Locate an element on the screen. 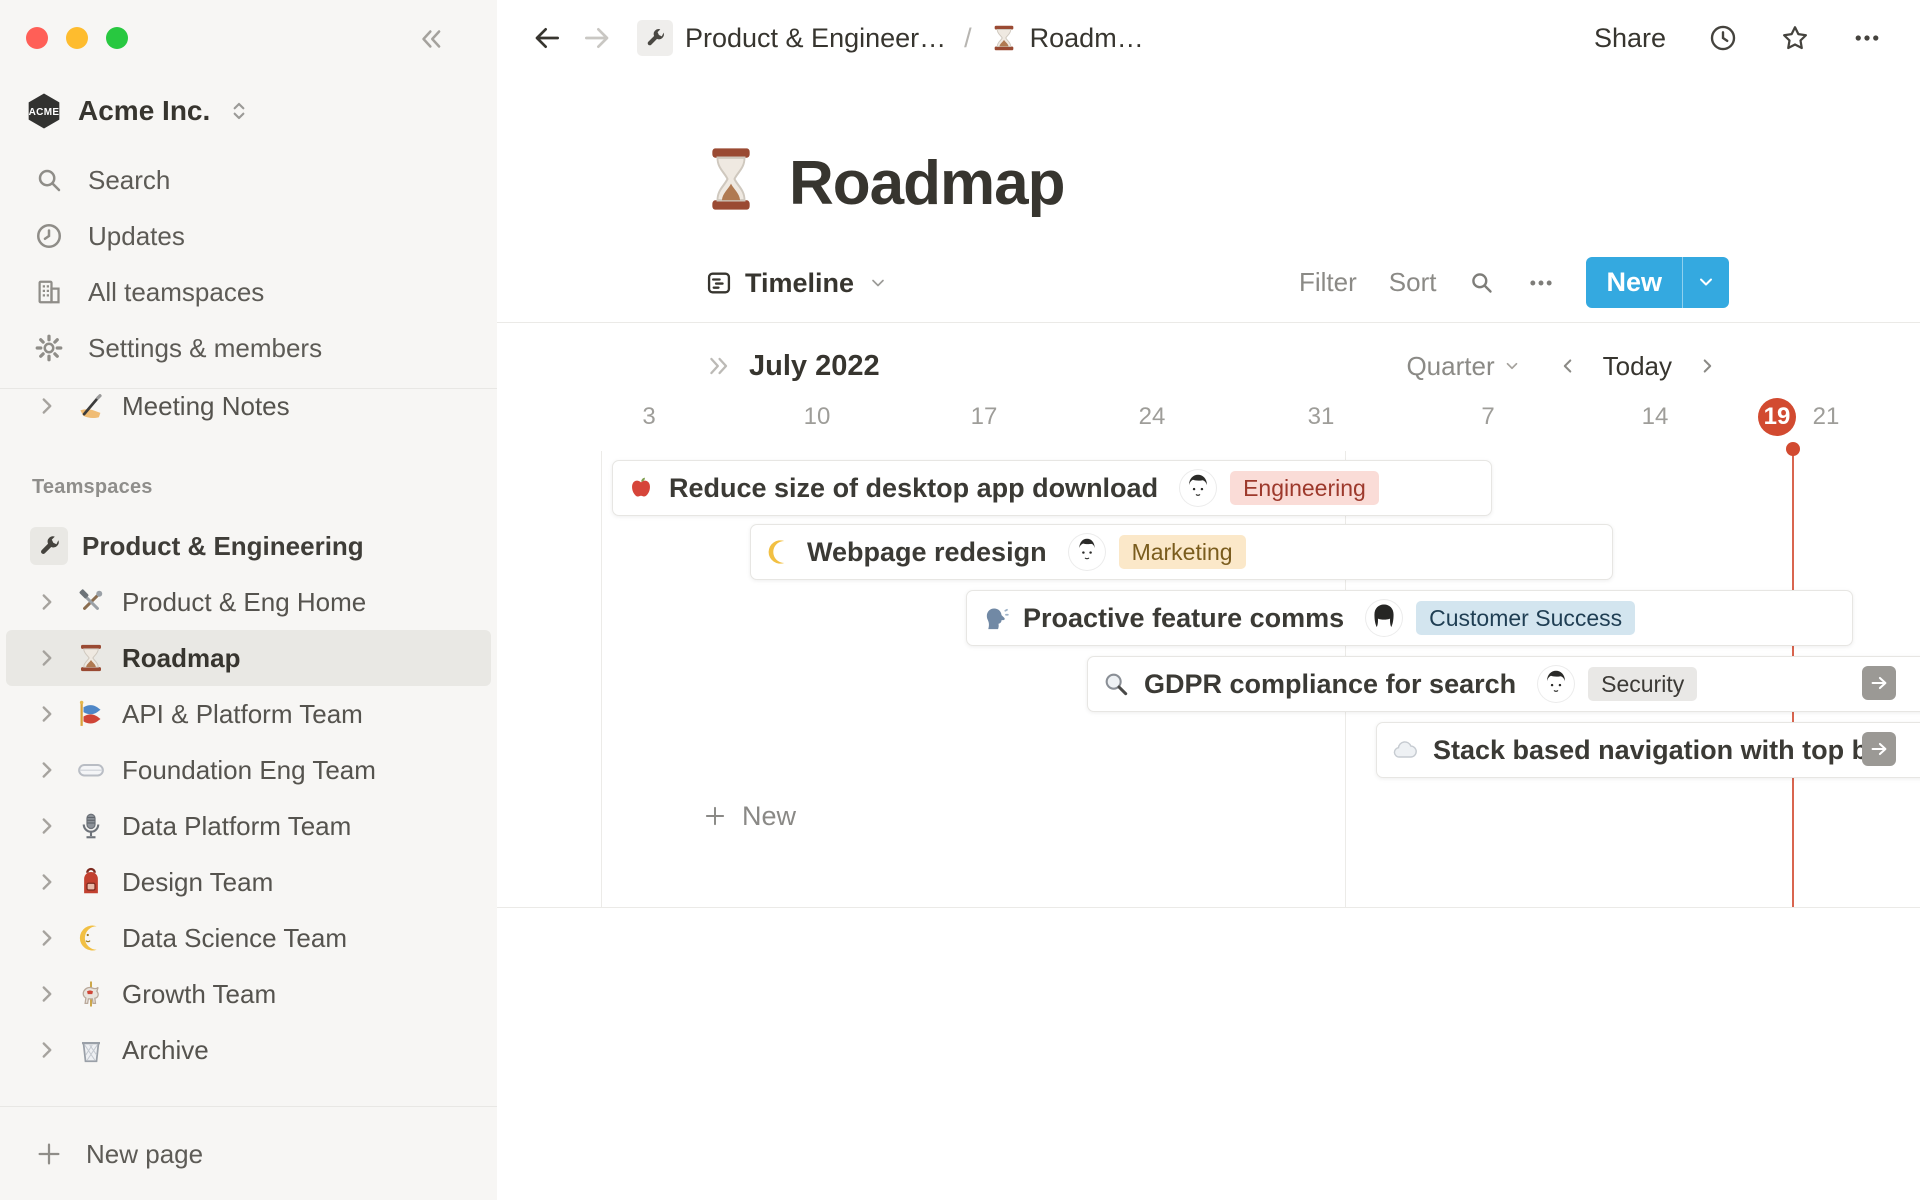 The height and width of the screenshot is (1200, 1920). wrench-emoji-icon is located at coordinates (655, 38).